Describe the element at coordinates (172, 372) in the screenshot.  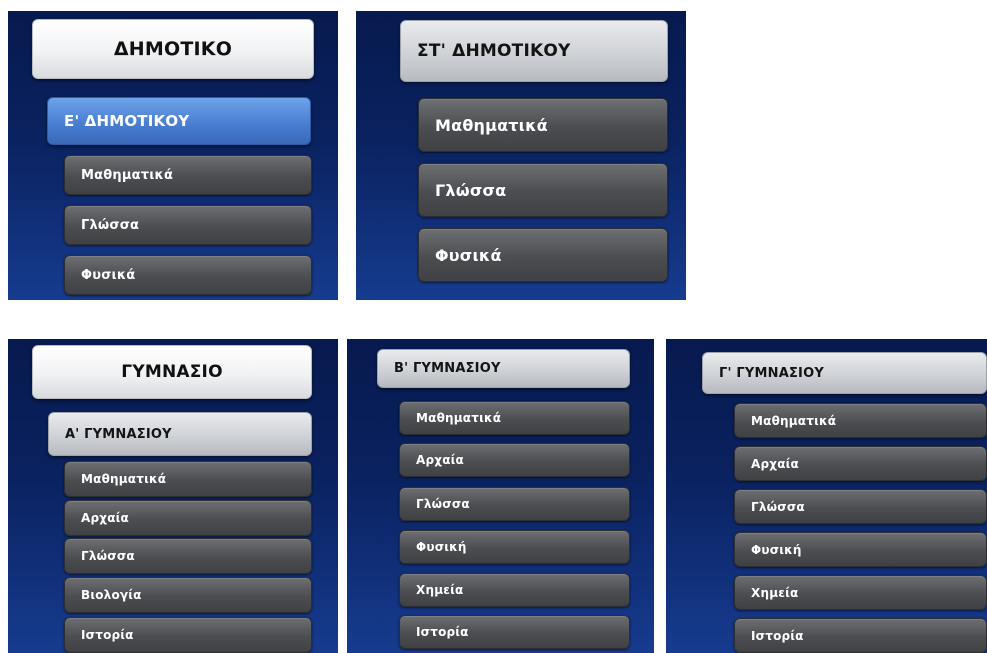
I see `header-gymnasio-button: ΓΥΜΝΑΣΙΟ` at that location.